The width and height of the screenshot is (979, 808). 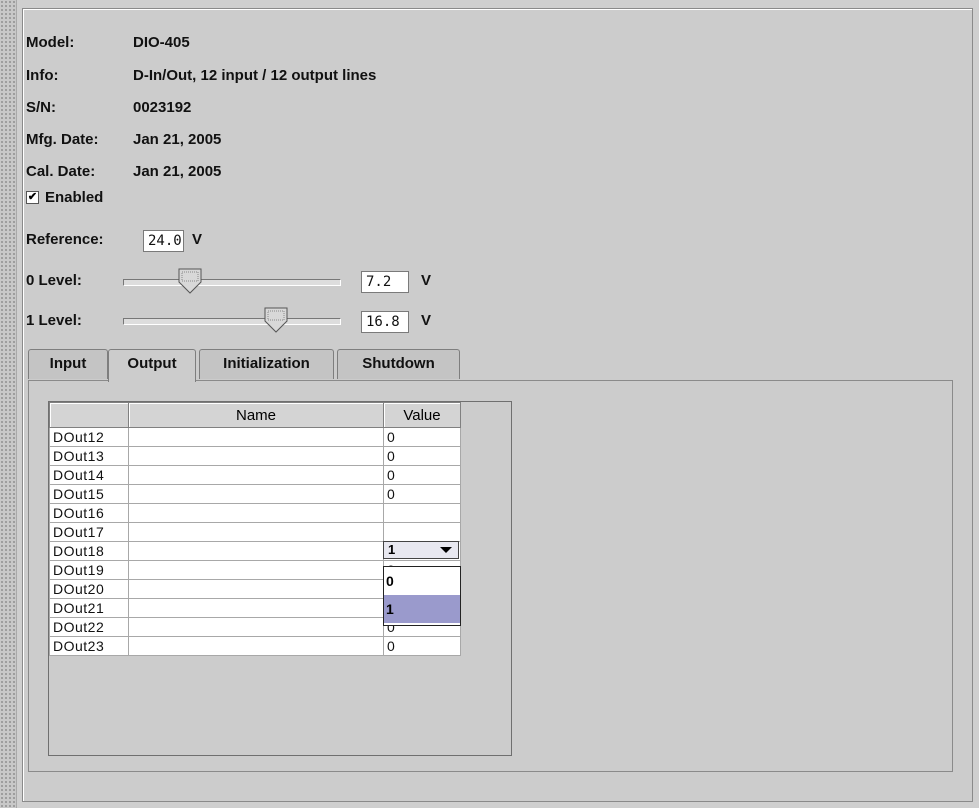 What do you see at coordinates (89, 475) in the screenshot?
I see `row-id: DOut14` at bounding box center [89, 475].